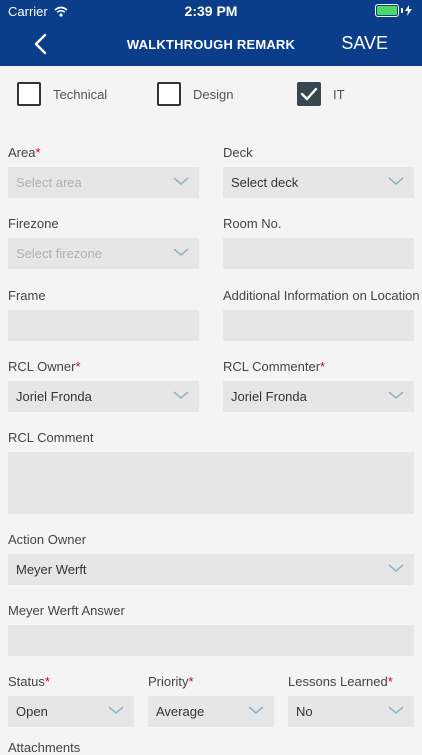 This screenshot has height=755, width=422. Describe the element at coordinates (103, 253) in the screenshot. I see `firezone-select: Select firezone` at that location.